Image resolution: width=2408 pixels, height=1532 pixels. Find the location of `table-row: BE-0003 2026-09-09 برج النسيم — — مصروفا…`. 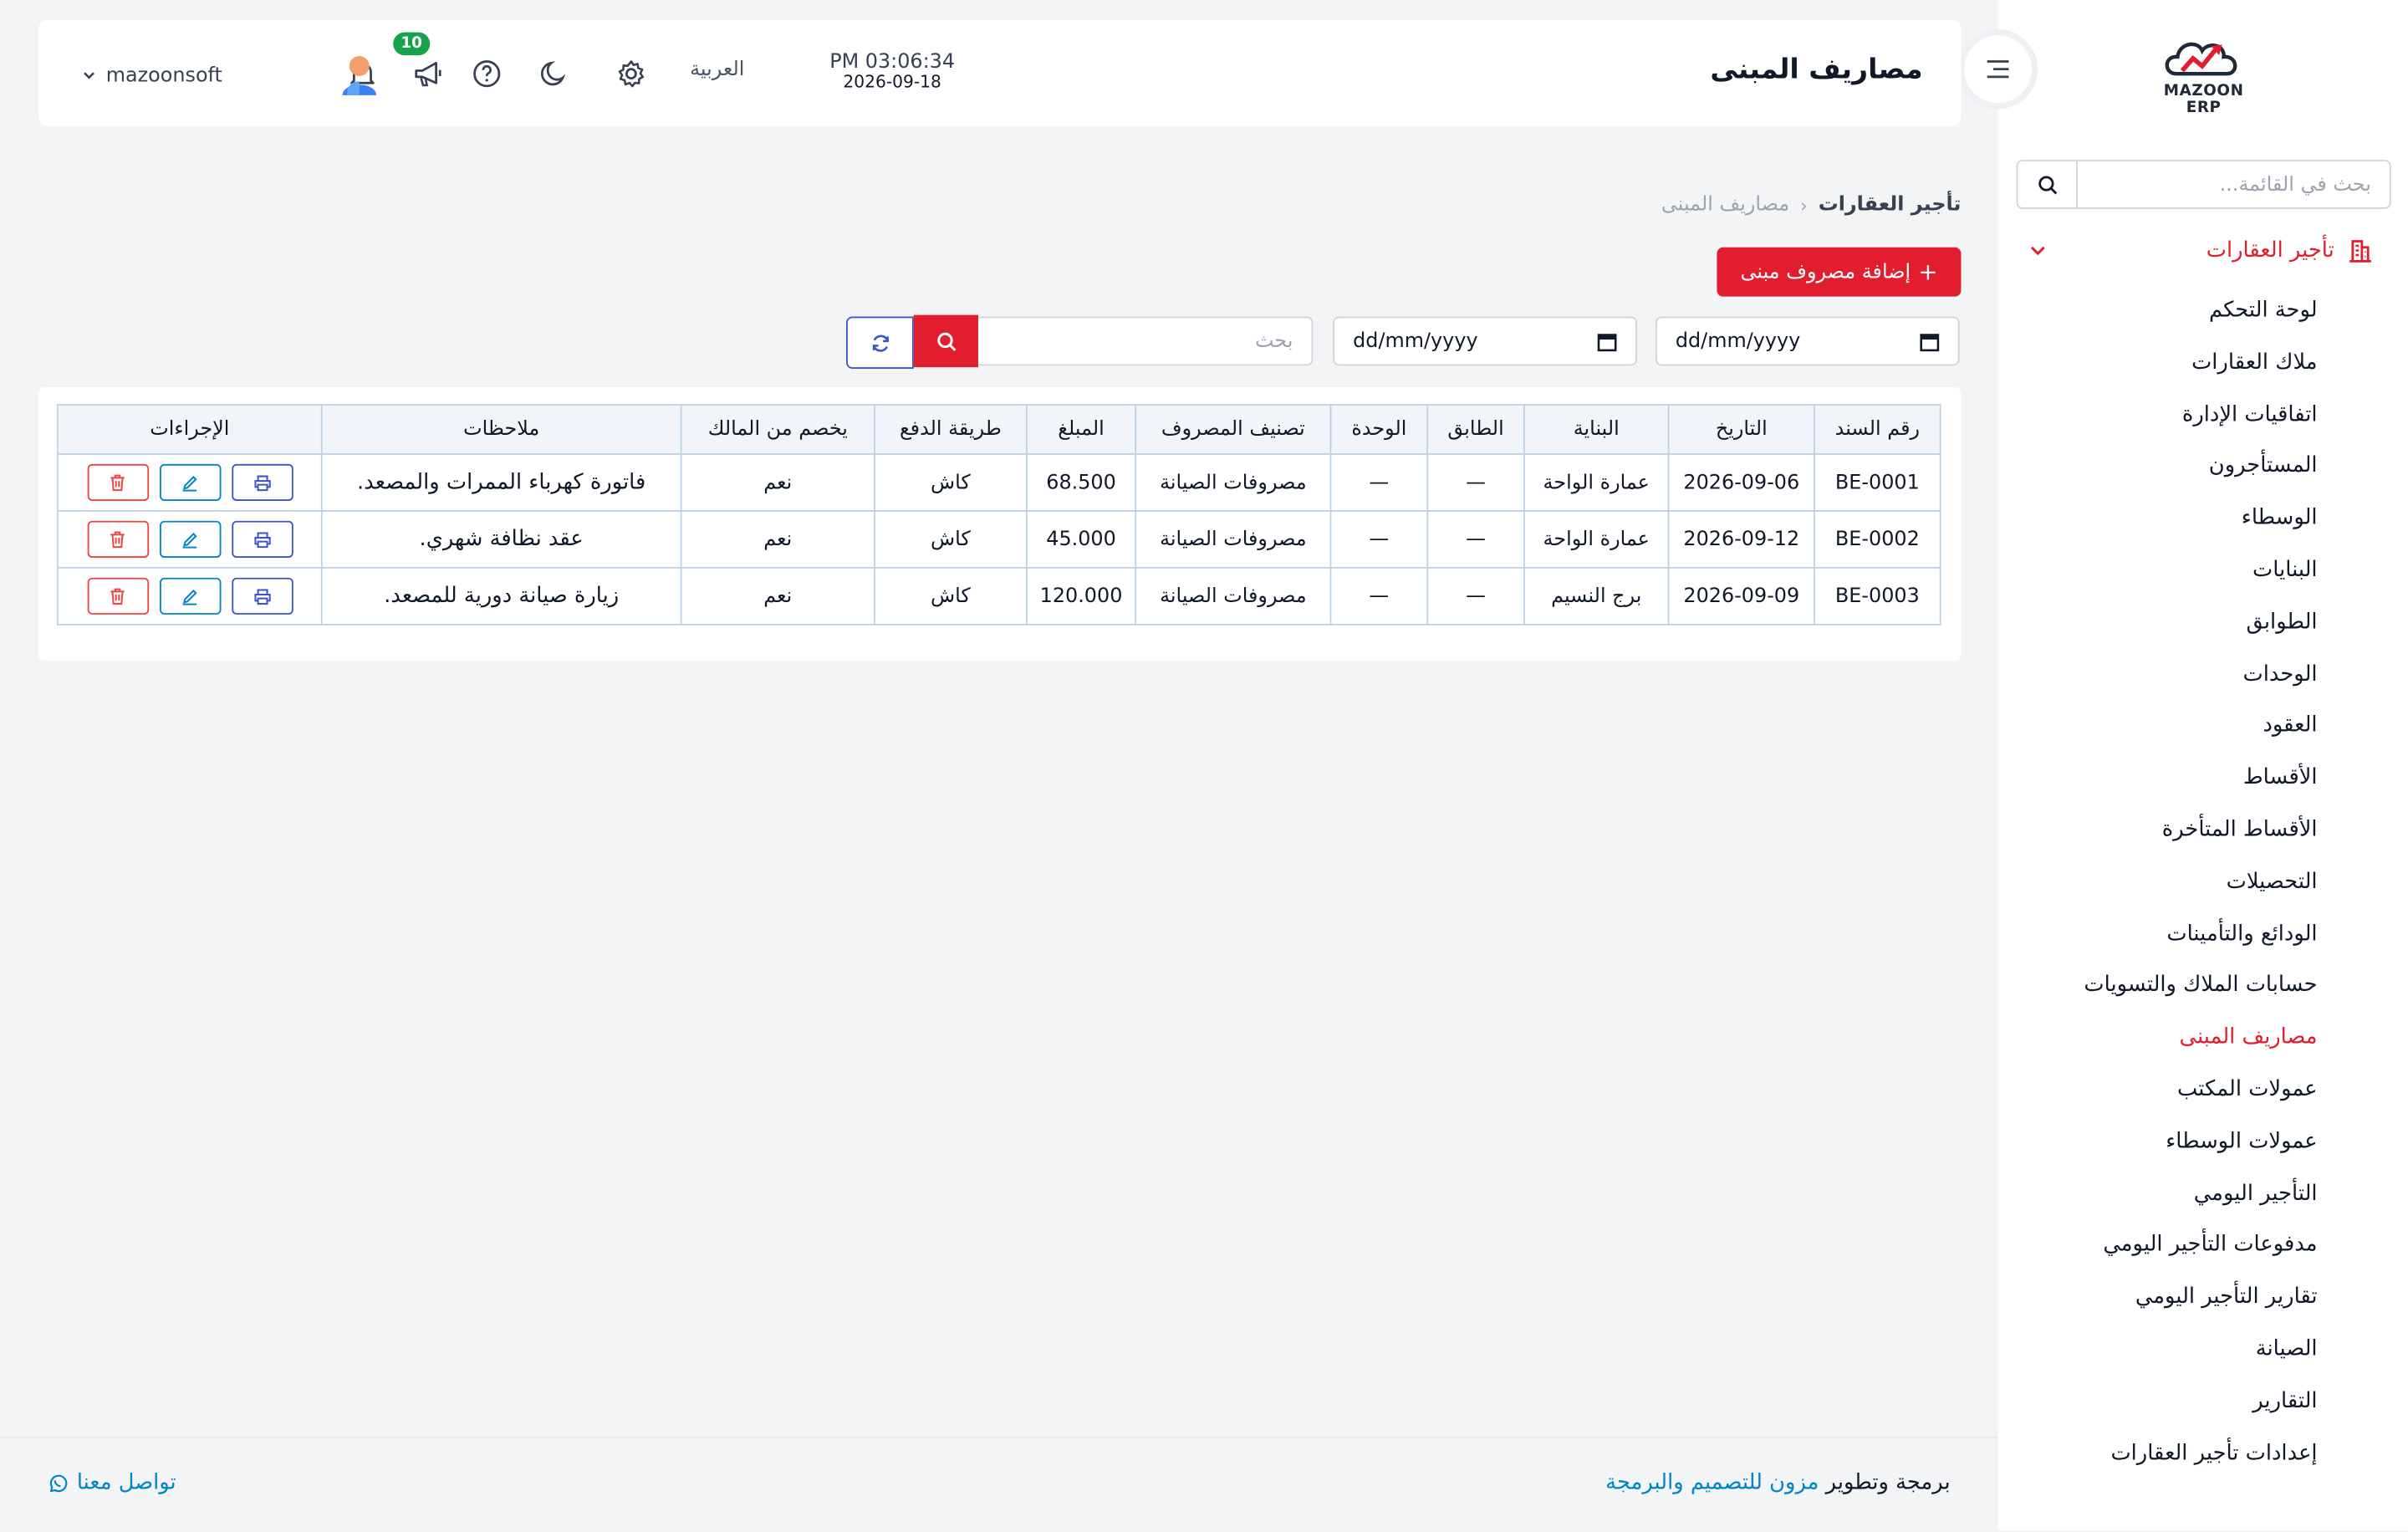

table-row: BE-0003 2026-09-09 برج النسيم — — مصروفا… is located at coordinates (998, 596).